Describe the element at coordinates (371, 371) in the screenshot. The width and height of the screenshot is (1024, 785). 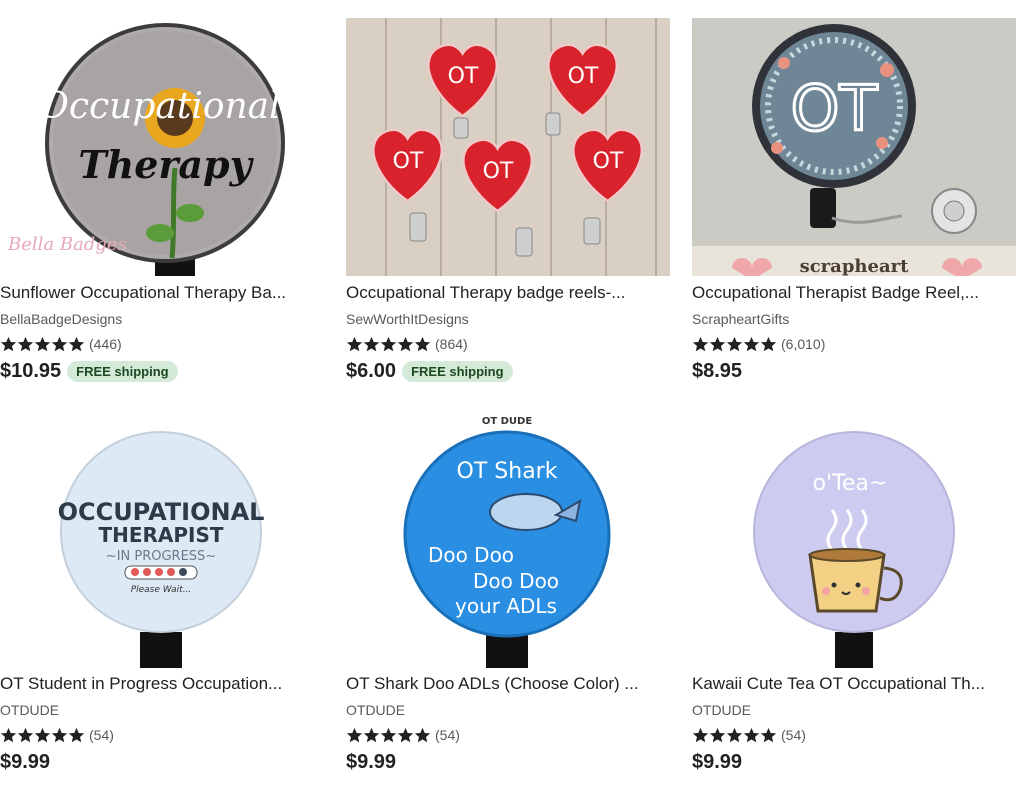
I see `price: $6.00` at that location.